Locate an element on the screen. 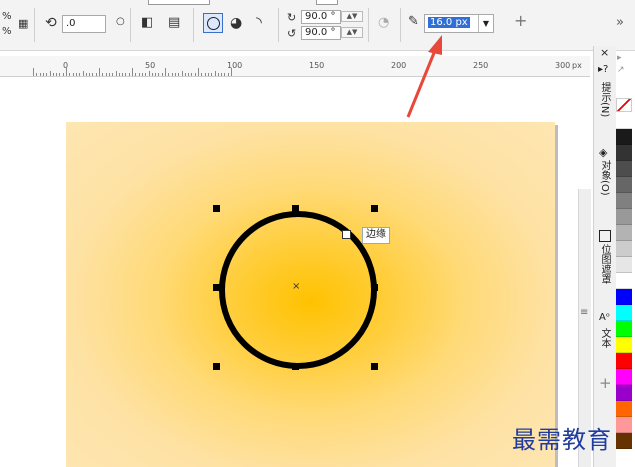 The height and width of the screenshot is (467, 635). mirror-horizontal-icon: ◧ is located at coordinates (147, 23).